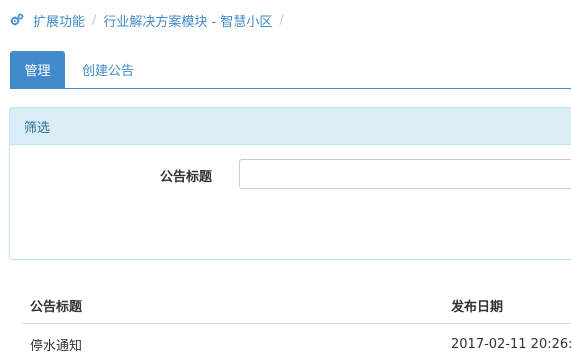 The image size is (571, 364). Describe the element at coordinates (290, 126) in the screenshot. I see `filter-panel-heading: 筛选` at that location.